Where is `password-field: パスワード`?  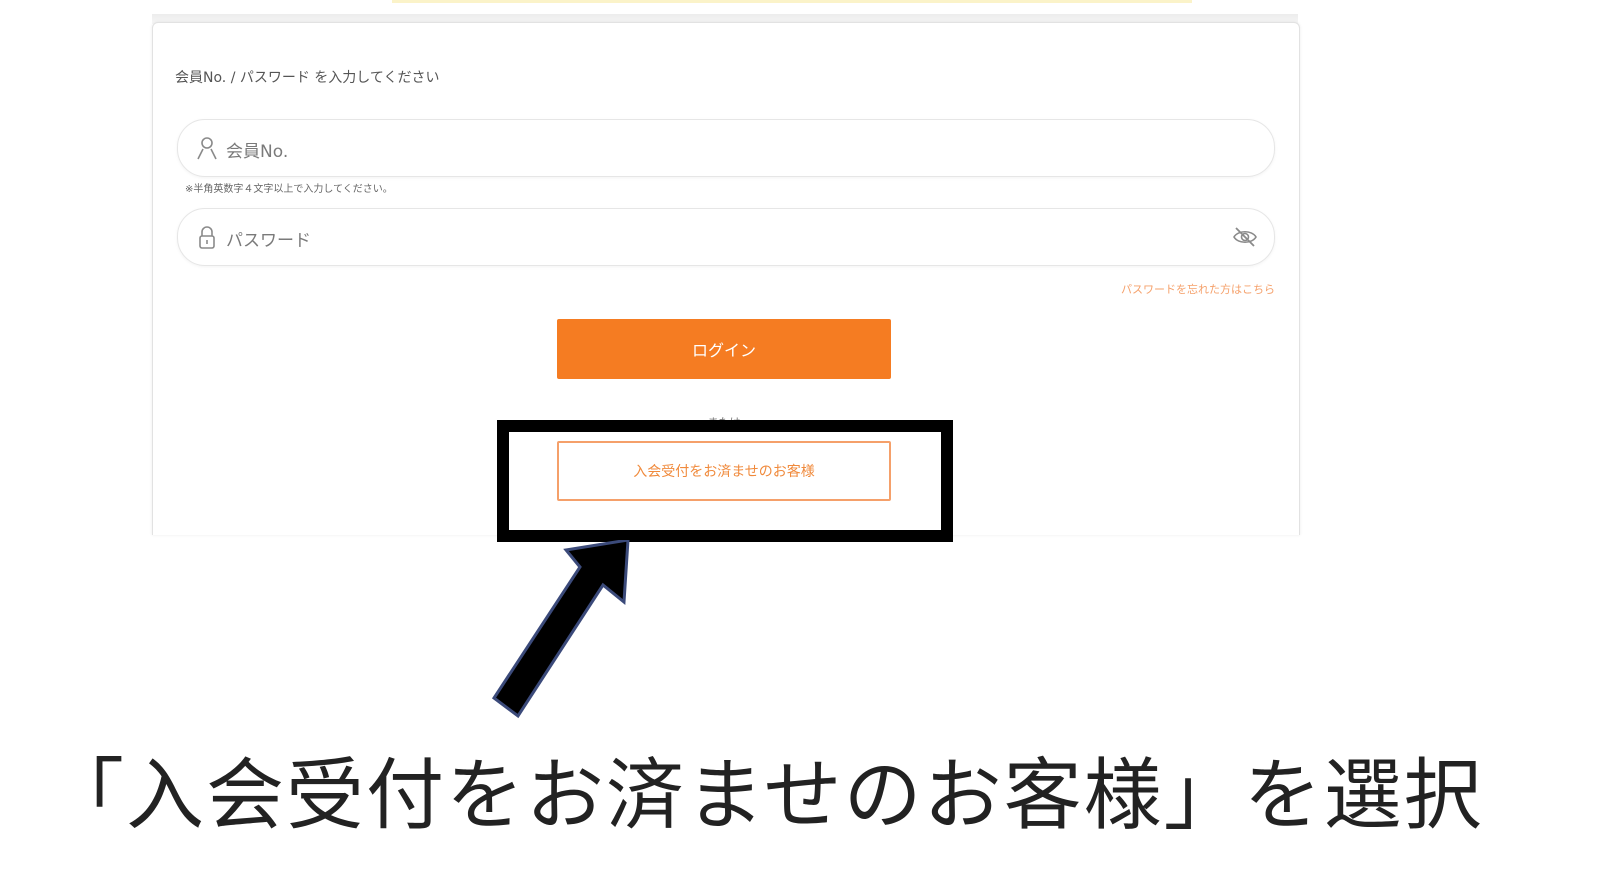 password-field: パスワード is located at coordinates (726, 237).